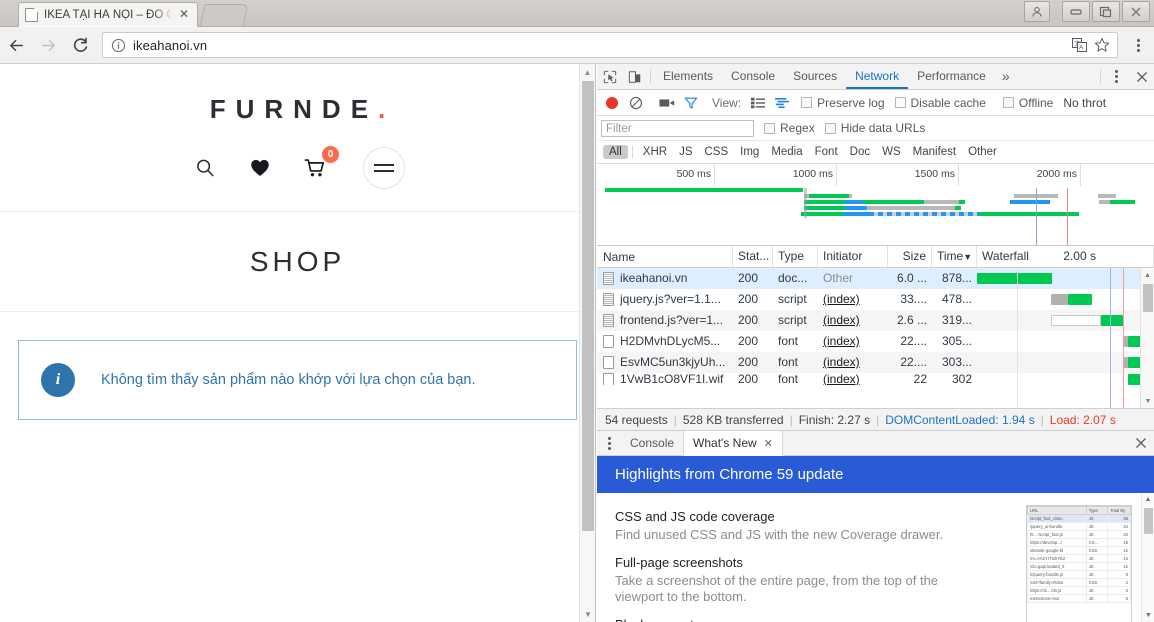 The height and width of the screenshot is (622, 1154). I want to click on hide-data-urls-checkbox: Hide data URLs, so click(874, 128).